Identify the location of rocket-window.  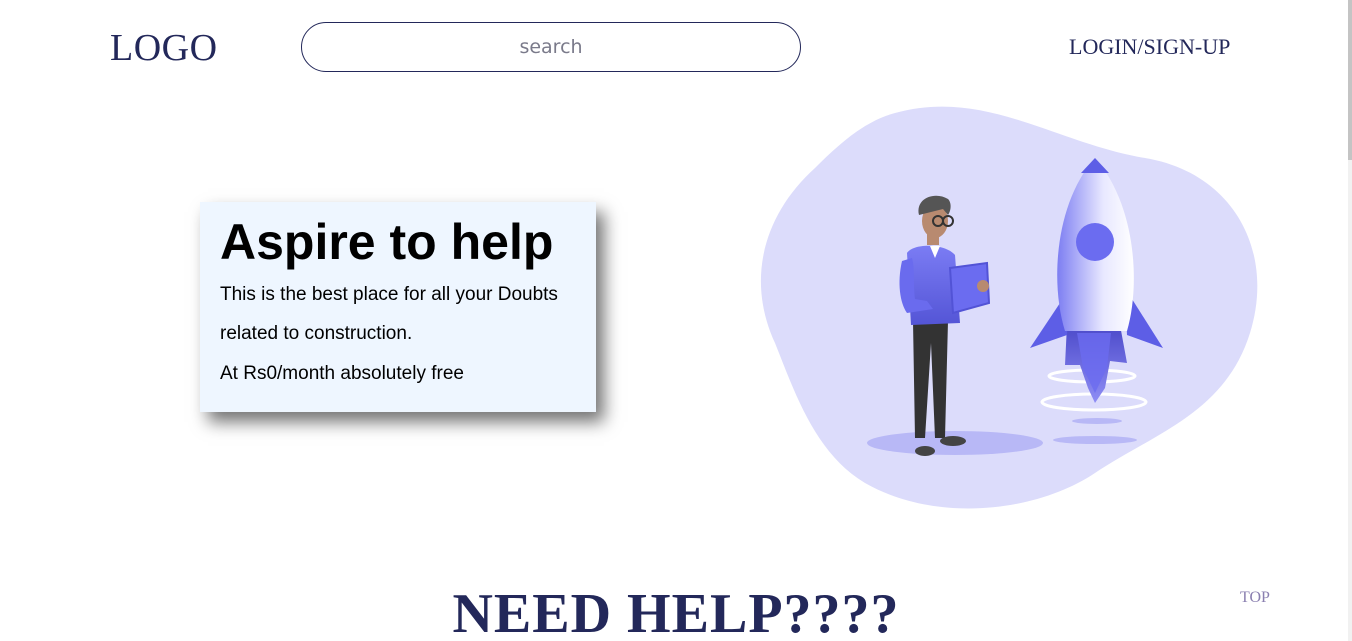
(1095, 242).